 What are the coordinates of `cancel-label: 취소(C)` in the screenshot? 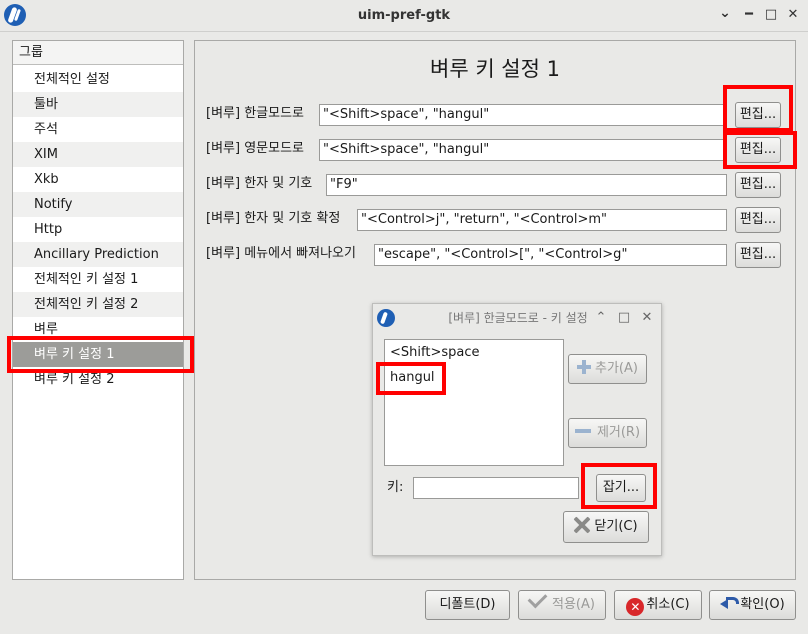 It's located at (668, 604).